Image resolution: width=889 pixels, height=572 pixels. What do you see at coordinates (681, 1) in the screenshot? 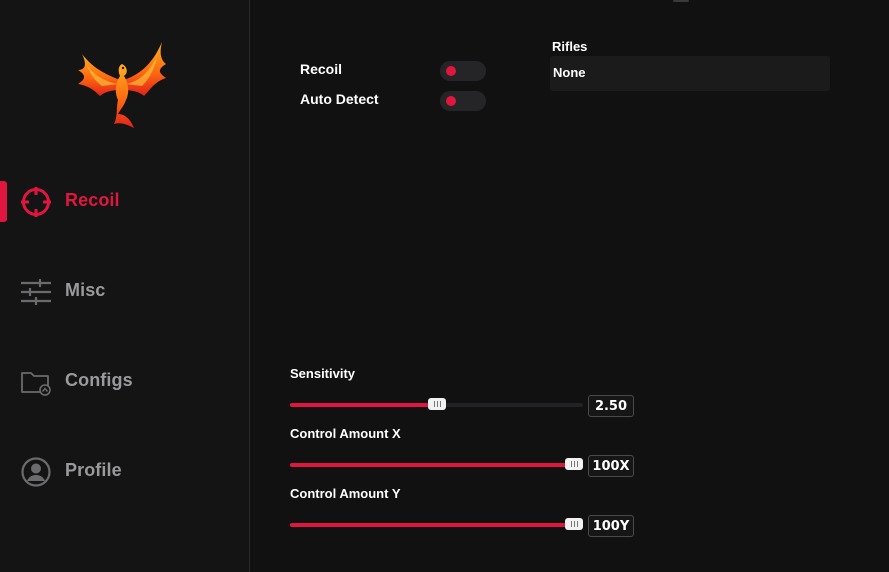
I see `window-drag-handle` at bounding box center [681, 1].